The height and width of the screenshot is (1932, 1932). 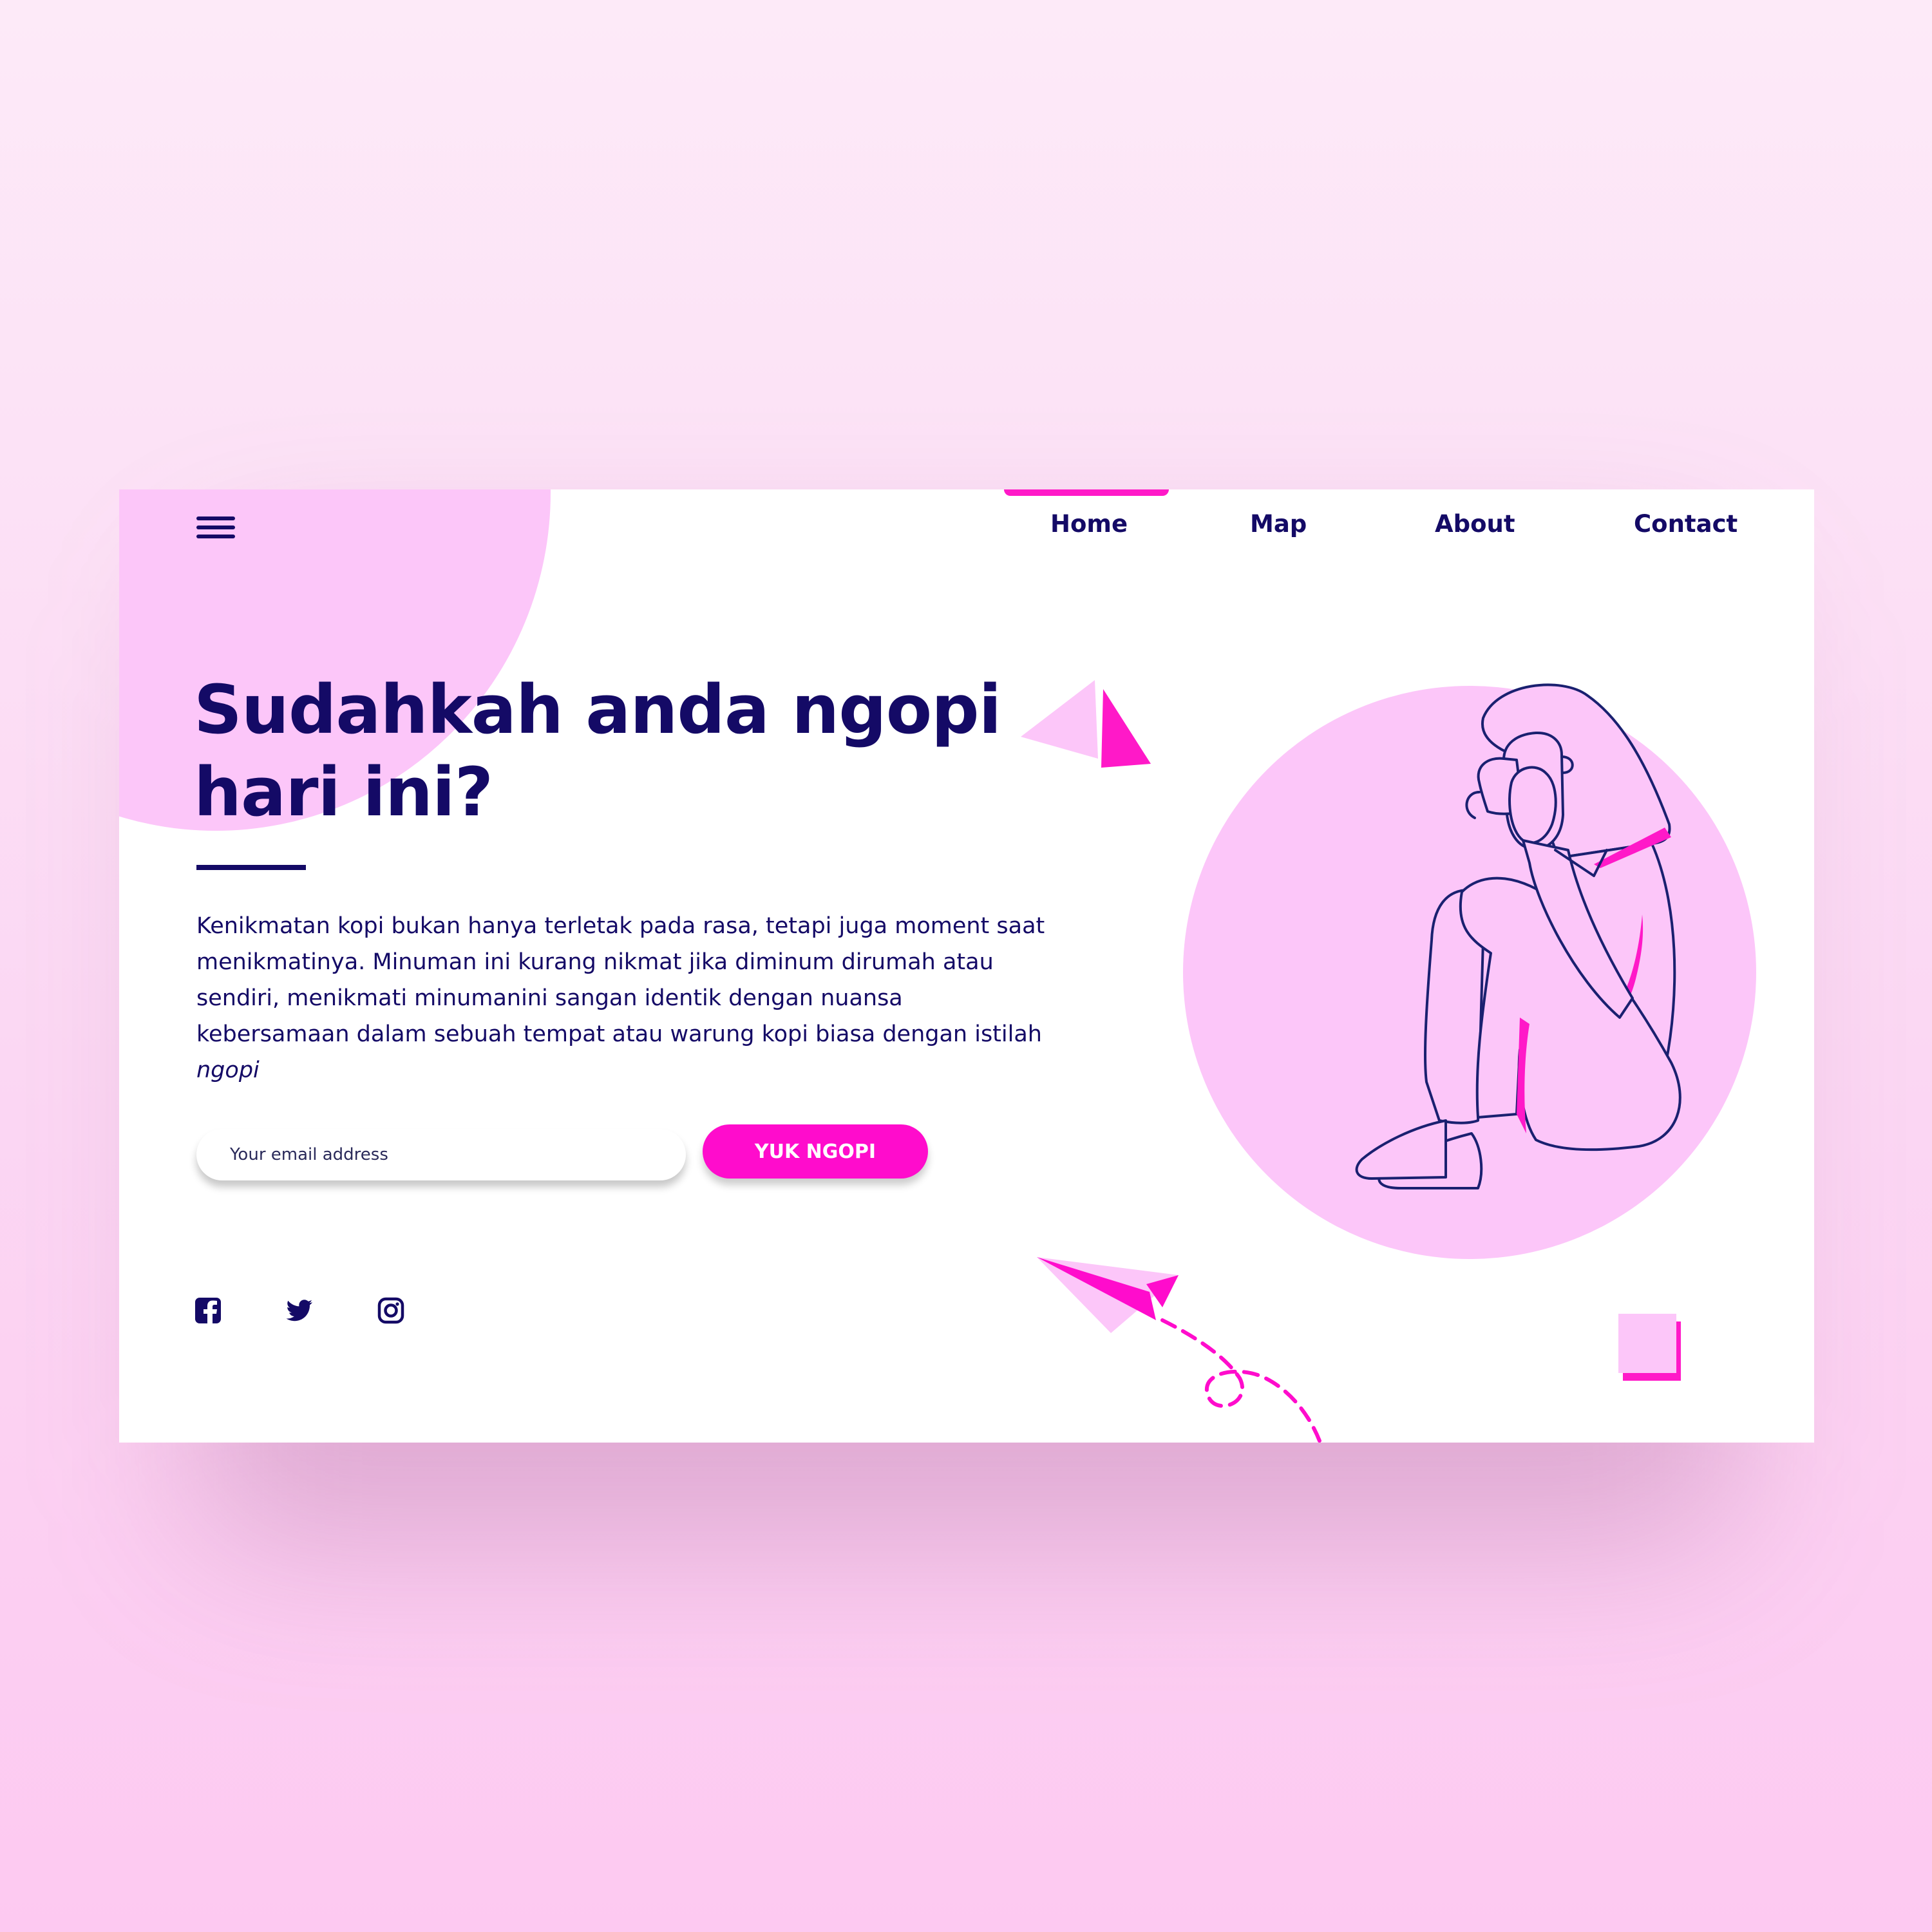 I want to click on left-foot, so click(x=1430, y=1160).